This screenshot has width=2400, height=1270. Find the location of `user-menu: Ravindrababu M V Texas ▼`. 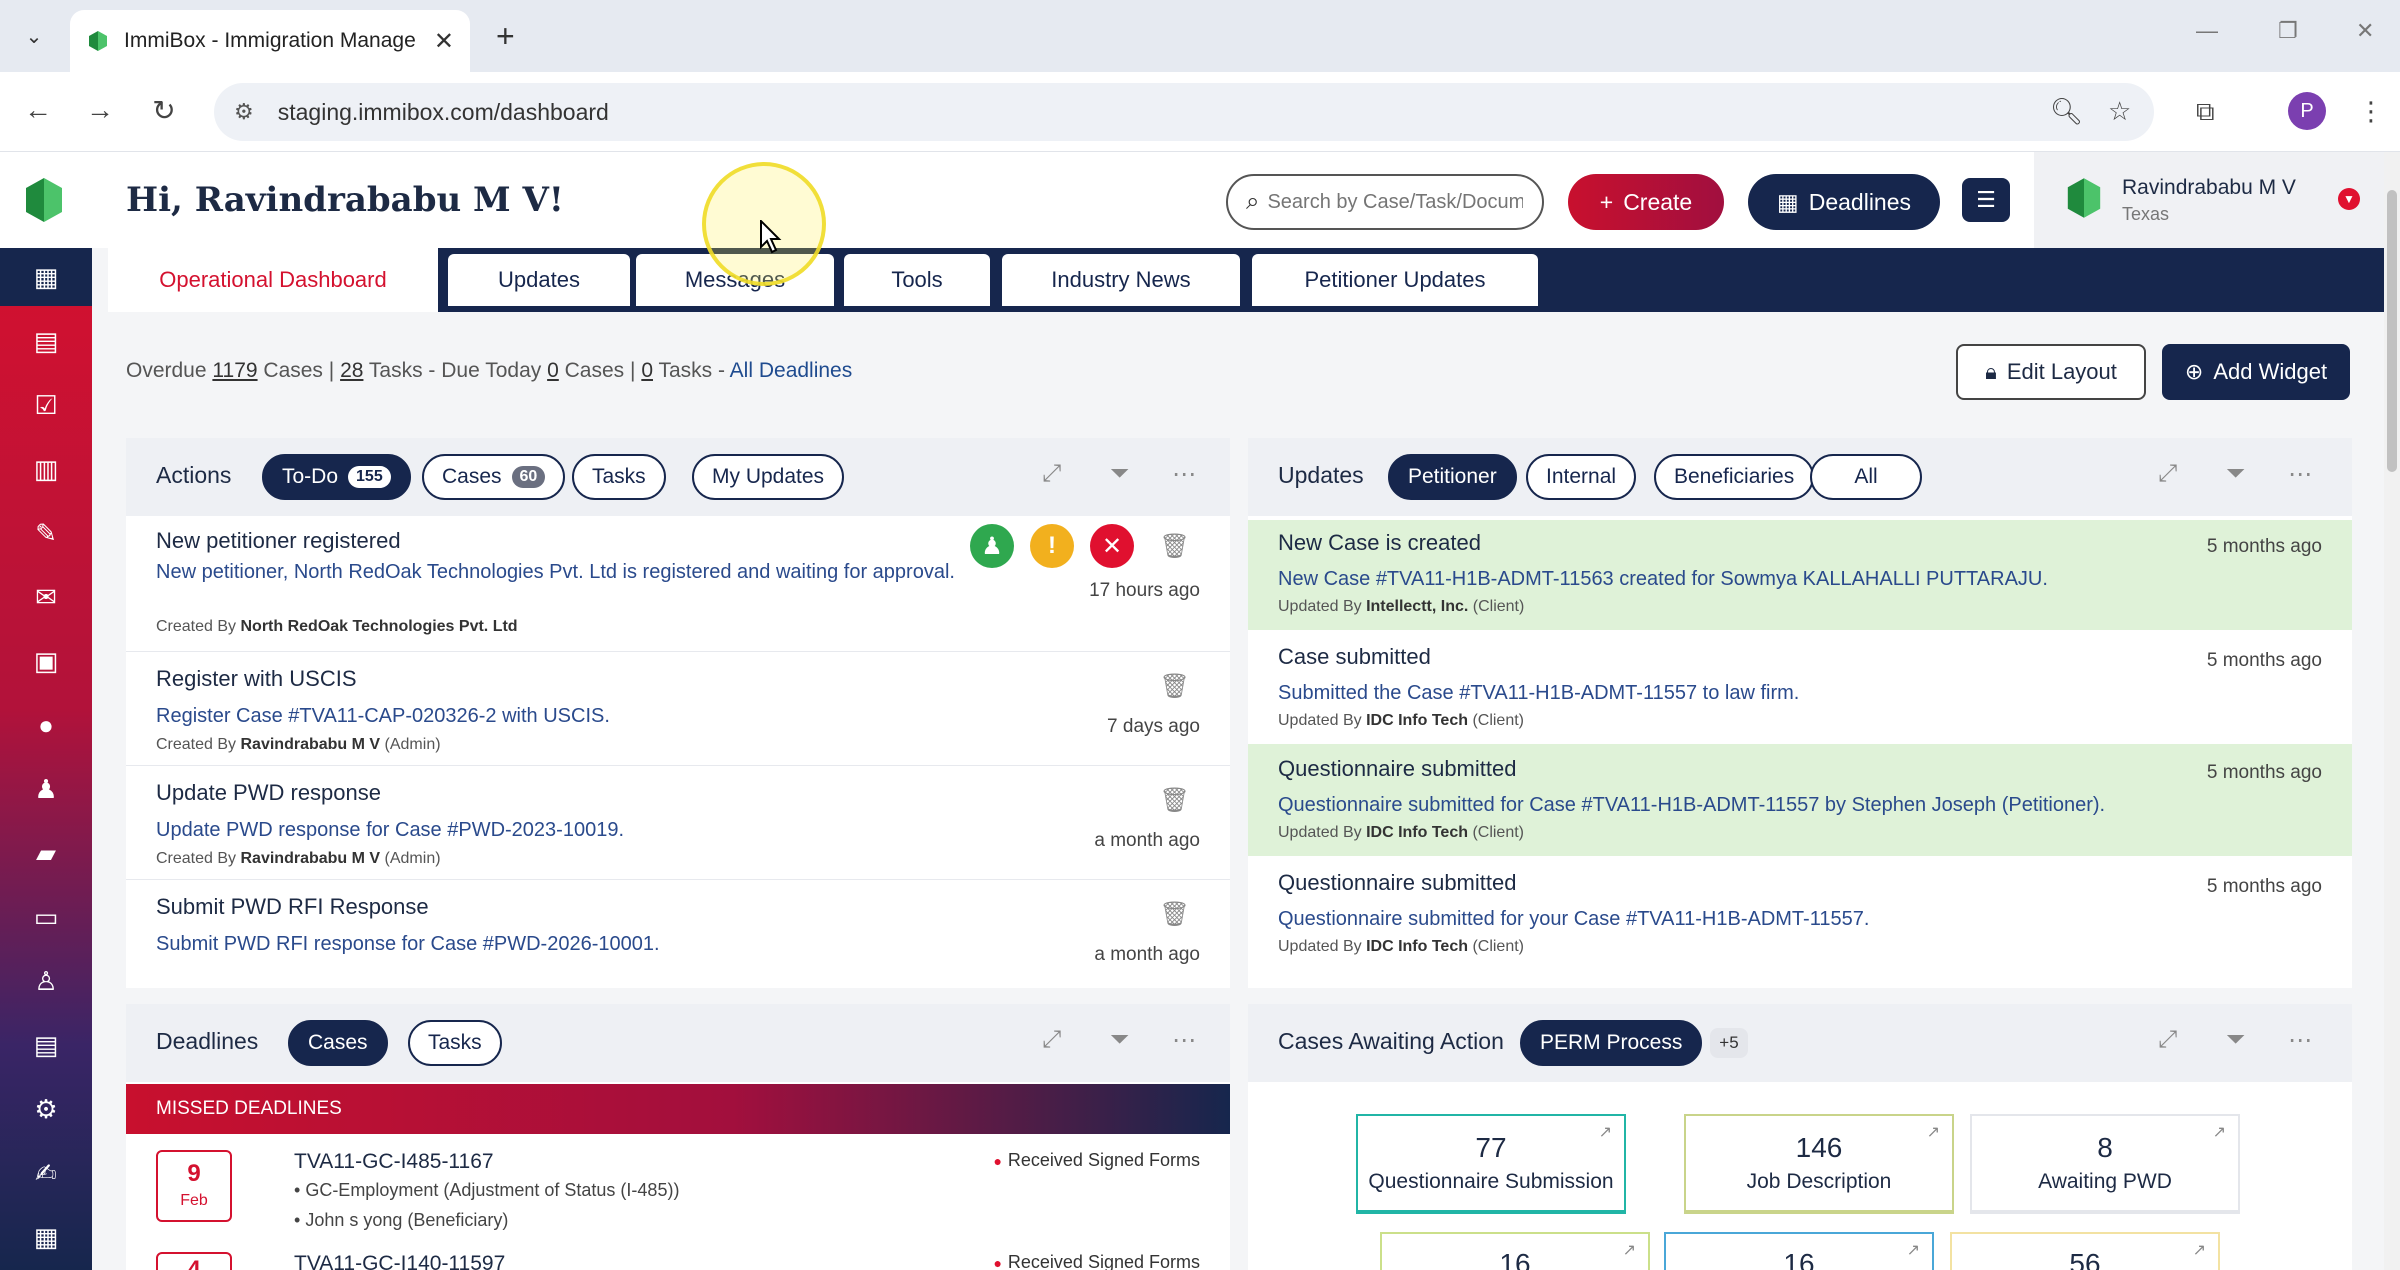

user-menu: Ravindrababu M V Texas ▼ is located at coordinates (2217, 200).